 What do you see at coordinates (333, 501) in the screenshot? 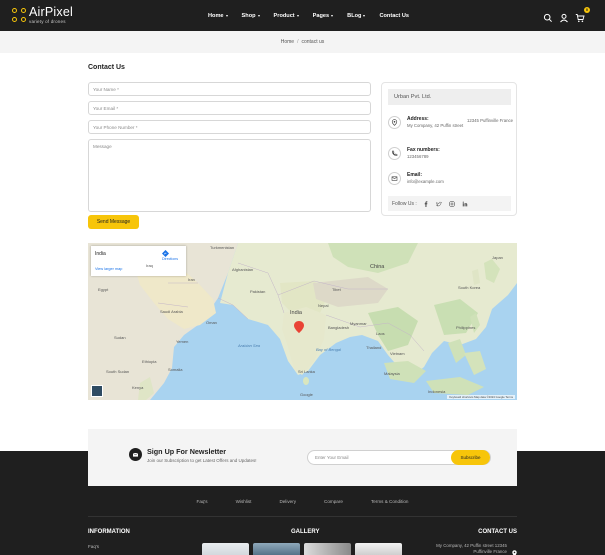
I see `footer-link-compare: Compare` at bounding box center [333, 501].